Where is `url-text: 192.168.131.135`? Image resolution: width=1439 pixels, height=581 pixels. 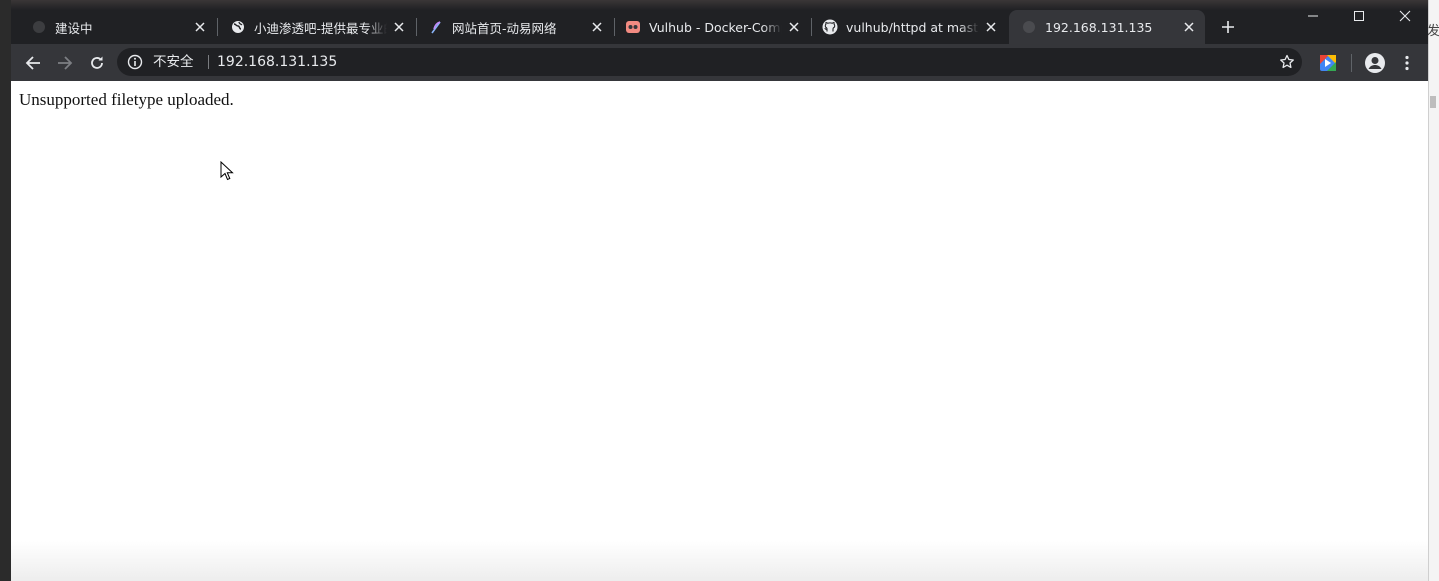
url-text: 192.168.131.135 is located at coordinates (277, 62).